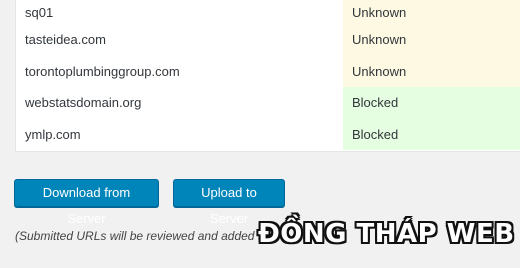  I want to click on upload-to-server-button: Upload to Server, so click(229, 202).